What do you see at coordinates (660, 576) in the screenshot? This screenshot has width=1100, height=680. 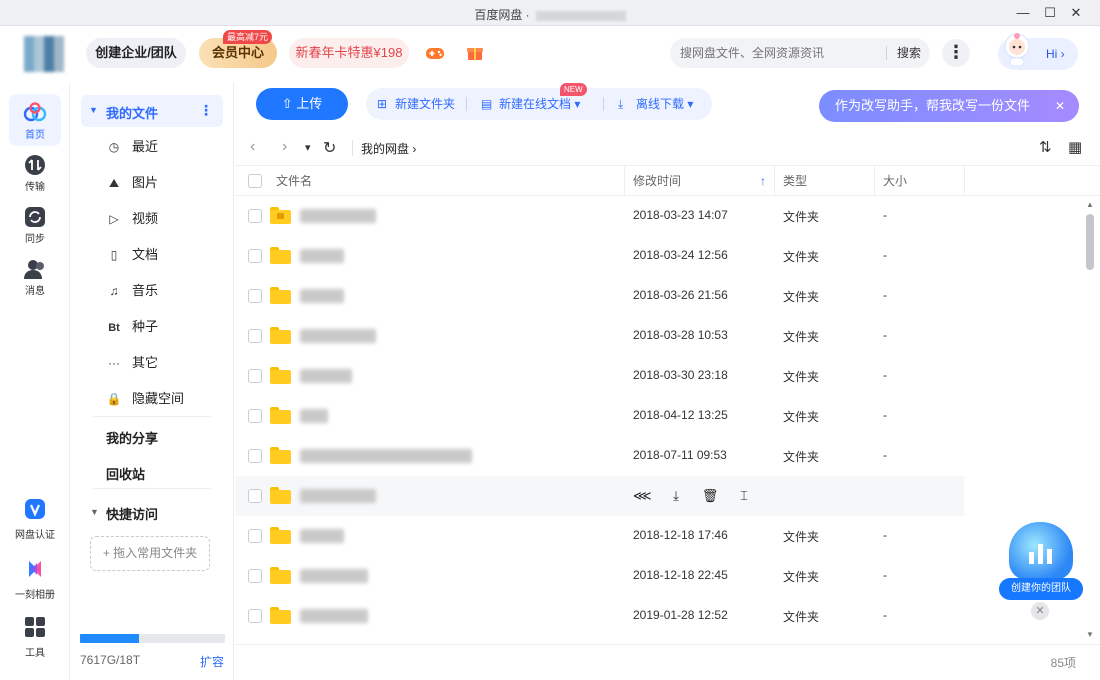 I see `table-row: 2018-12-18 22:45 文件夹 -` at bounding box center [660, 576].